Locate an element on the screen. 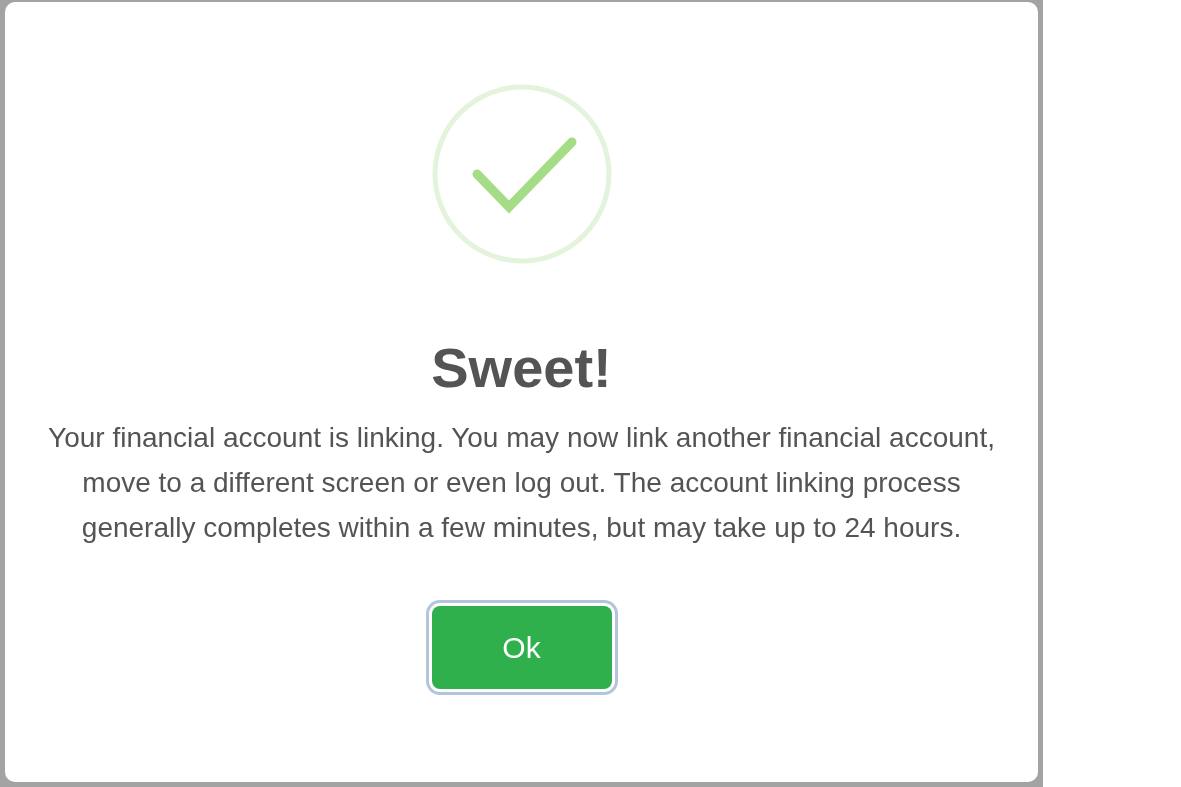  dialog-message: Your financial account is linking. You may now link another financial account, move to a different screen or even log out. The account linking process generally completes within a few minutes, but may take up to 24 hours. is located at coordinates (521, 483).